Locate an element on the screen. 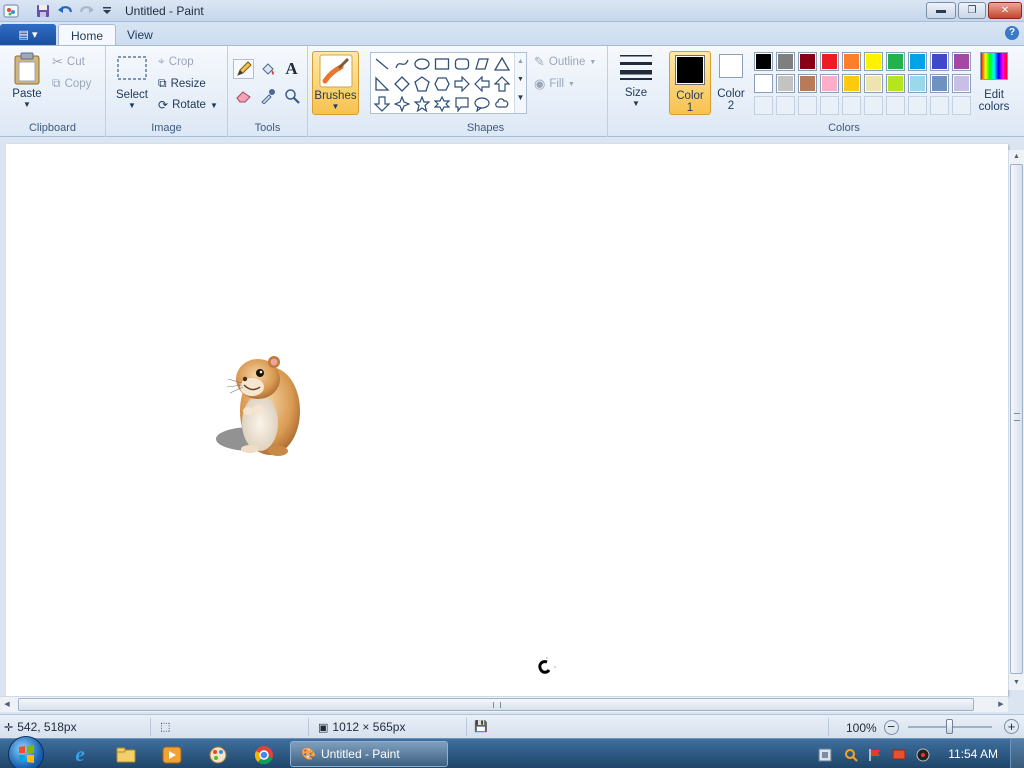 Image resolution: width=1024 pixels, height=768 pixels. fill-button: ◉ Fill ▼ is located at coordinates (554, 84).